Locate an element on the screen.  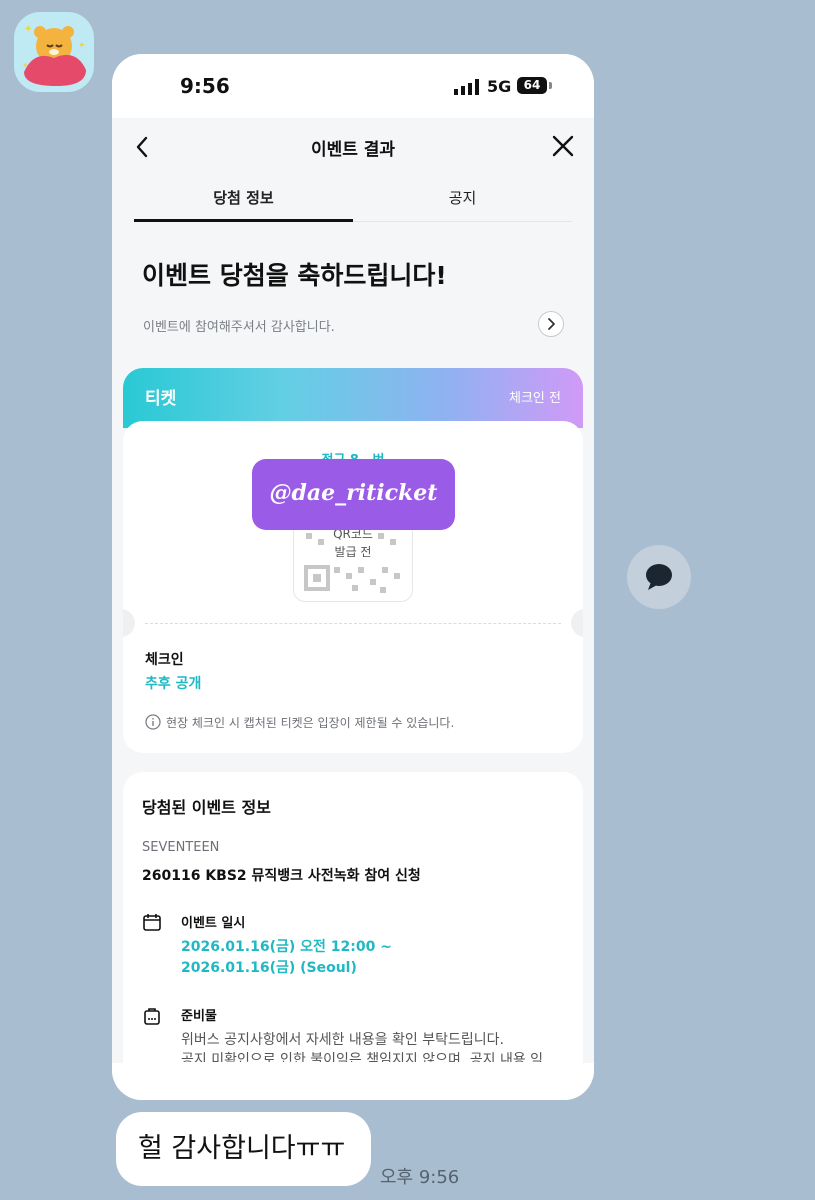
ticket-divider is located at coordinates (353, 623).